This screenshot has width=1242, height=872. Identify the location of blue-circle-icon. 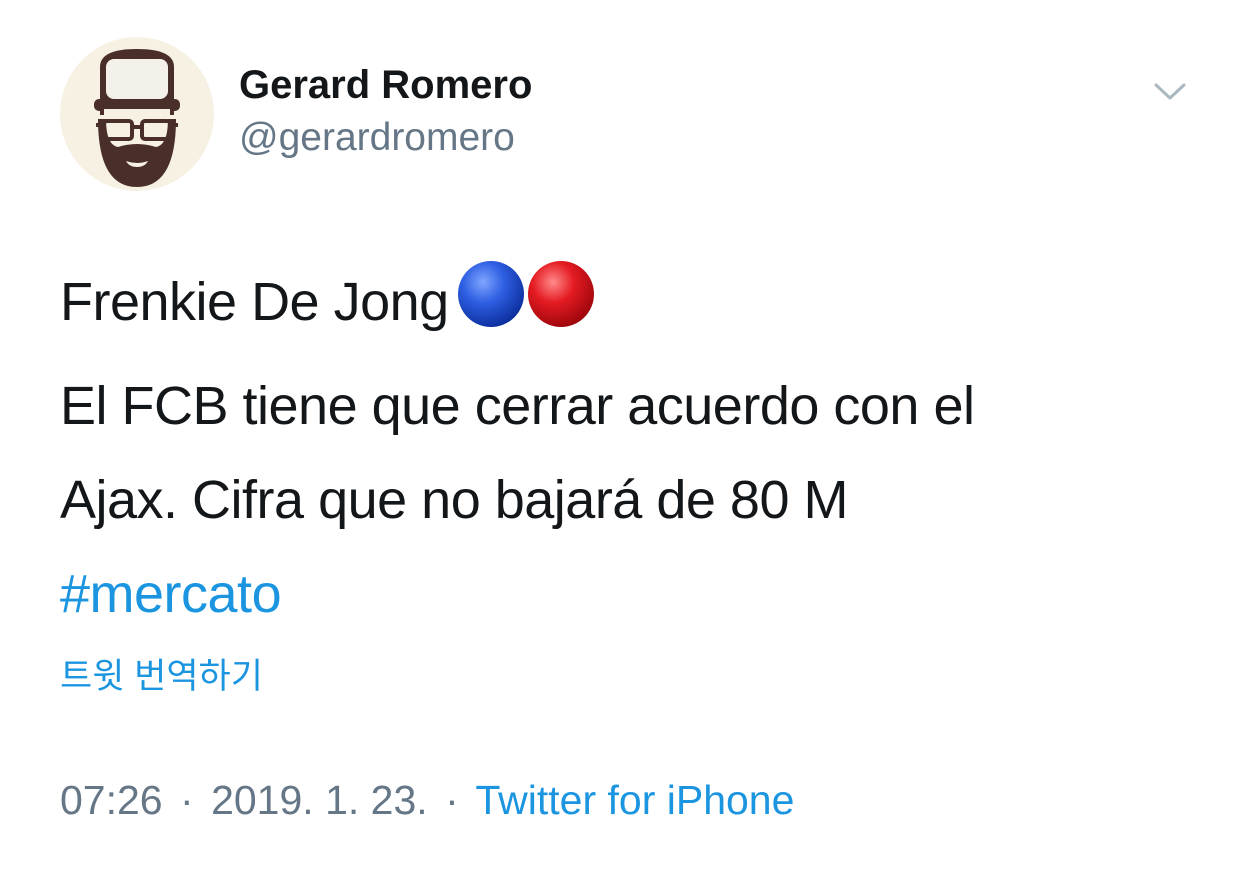
(490, 294).